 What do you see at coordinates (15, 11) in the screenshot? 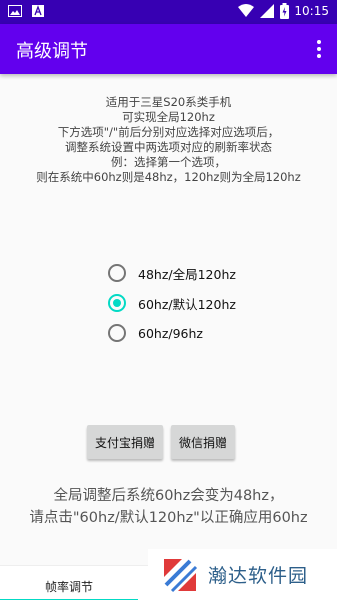
I see `image-icon` at bounding box center [15, 11].